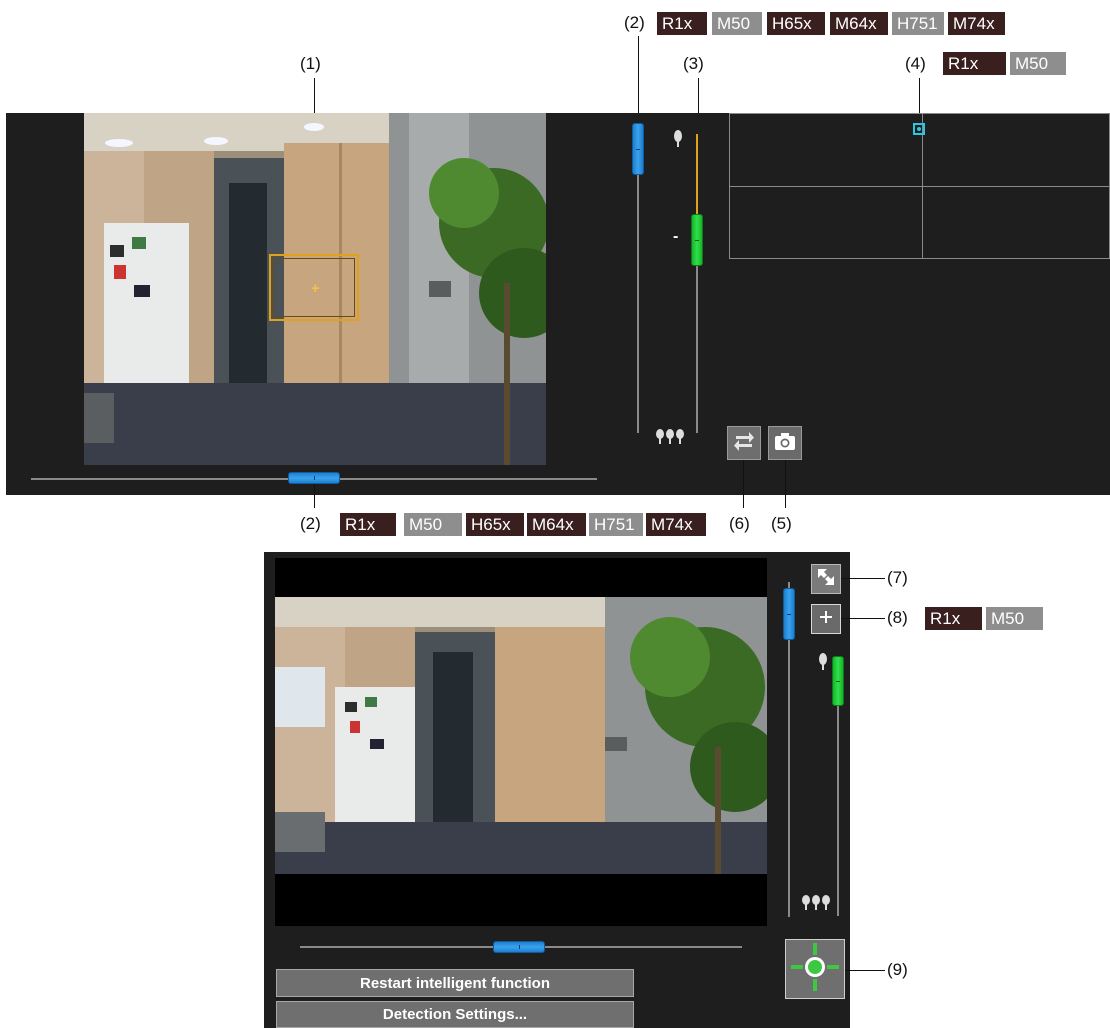 Image resolution: width=1110 pixels, height=1028 pixels. Describe the element at coordinates (634, 22) in the screenshot. I see `callout-2-top: (2)` at that location.